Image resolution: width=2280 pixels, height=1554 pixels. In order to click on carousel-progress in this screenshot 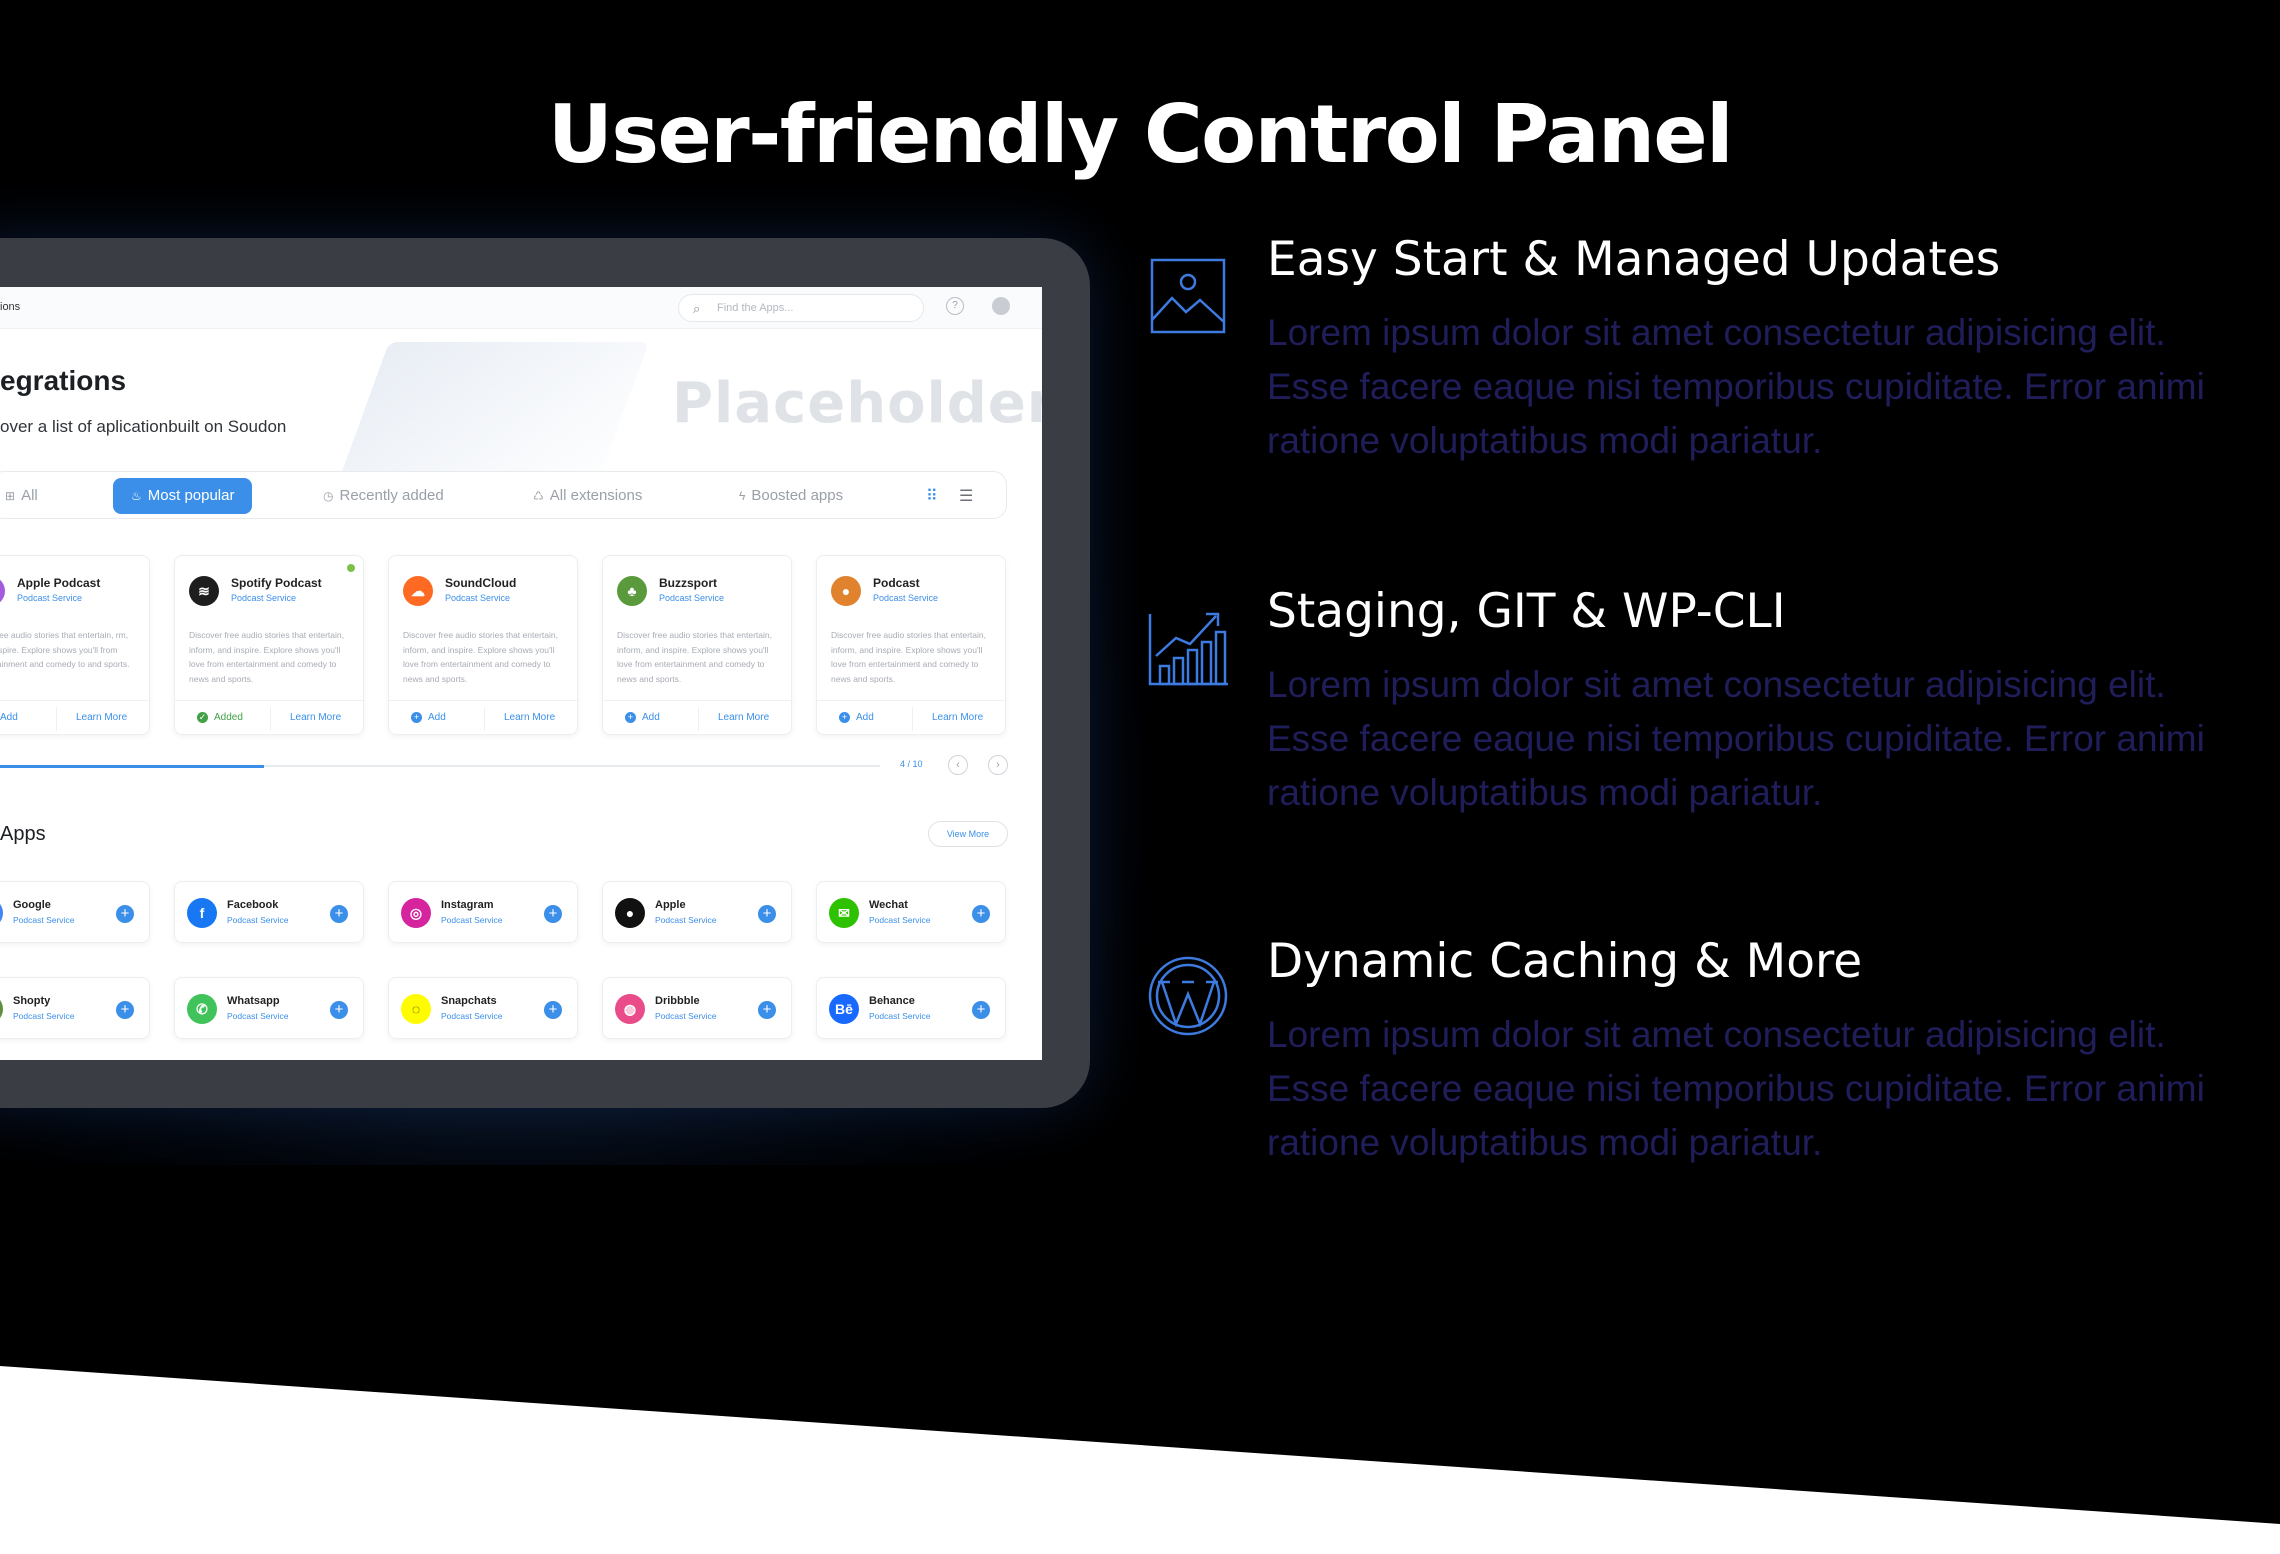, I will do `click(440, 766)`.